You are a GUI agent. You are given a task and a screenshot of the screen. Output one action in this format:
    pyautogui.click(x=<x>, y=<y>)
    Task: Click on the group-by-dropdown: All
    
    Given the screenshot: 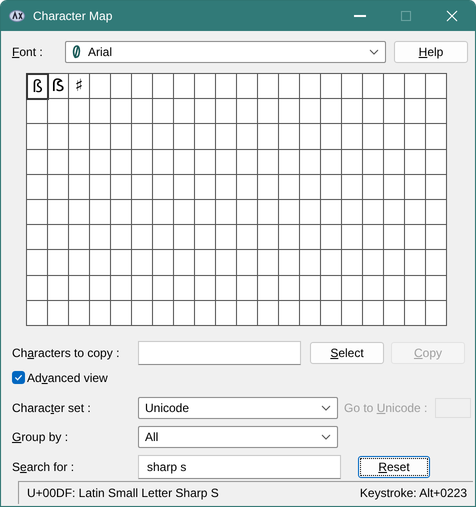 What is the action you would take?
    pyautogui.click(x=238, y=437)
    